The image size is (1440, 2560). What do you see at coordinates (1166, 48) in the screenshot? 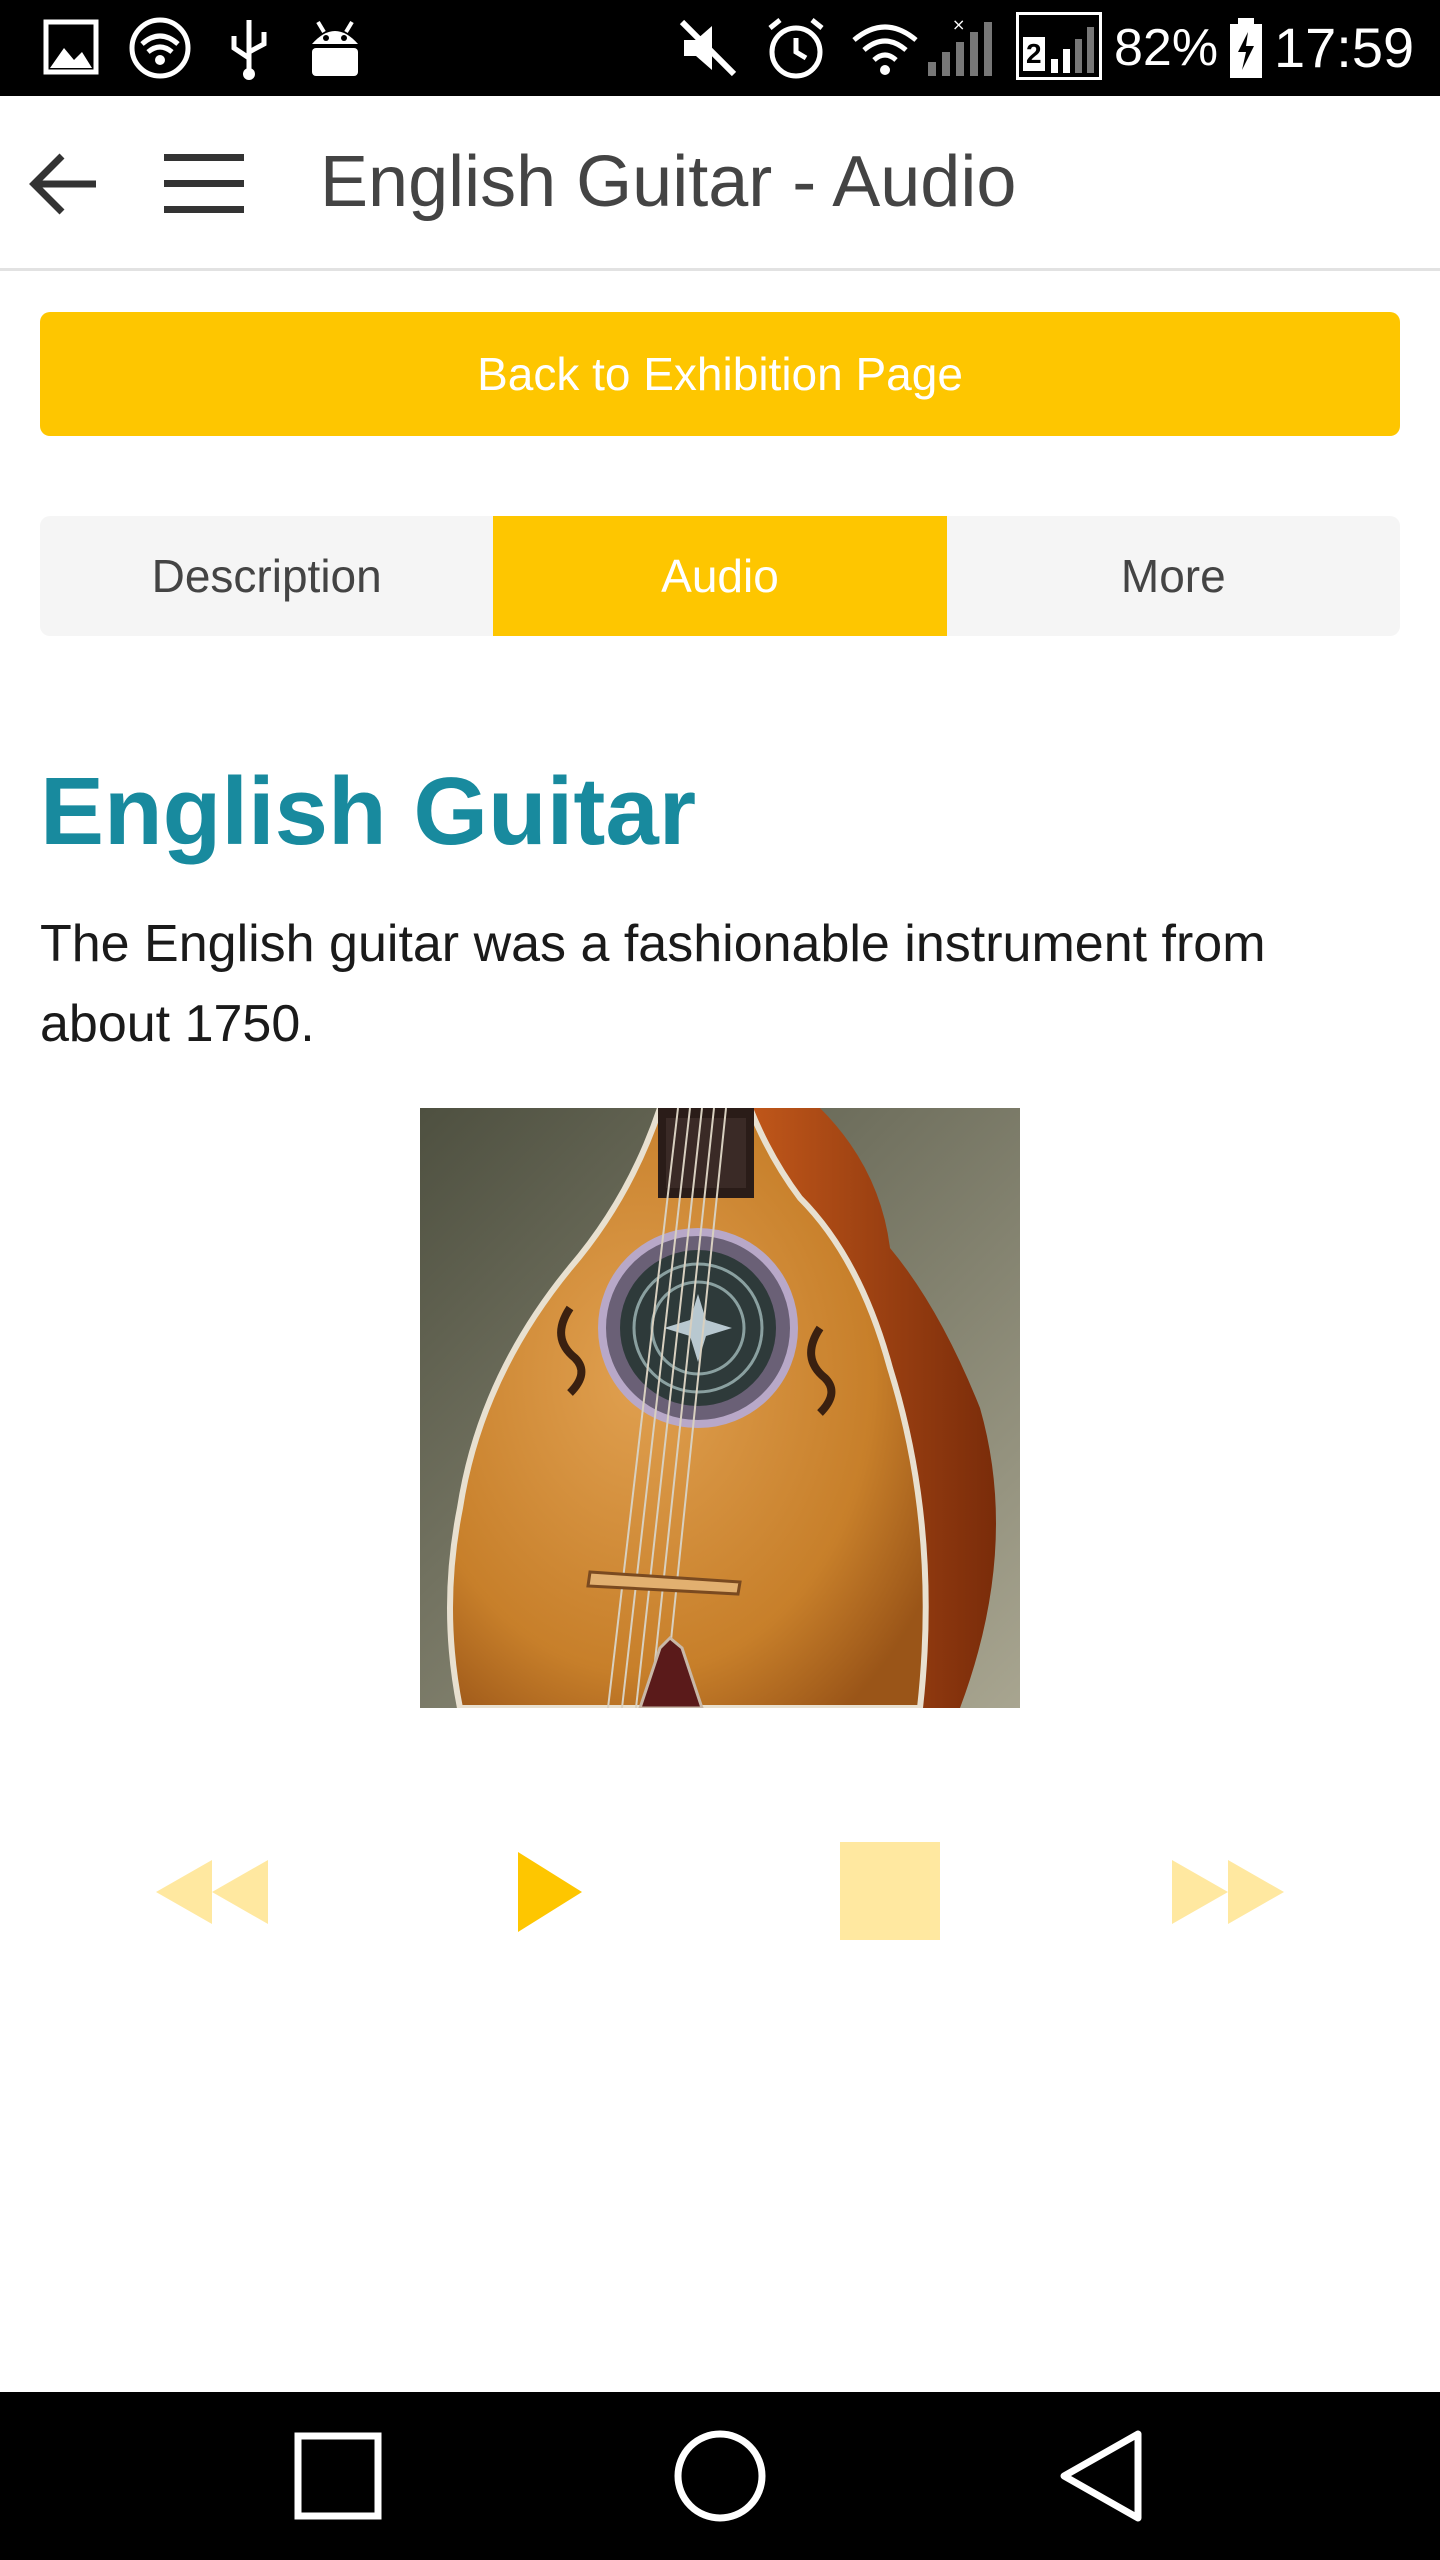
I see `battery-percent: 82%` at bounding box center [1166, 48].